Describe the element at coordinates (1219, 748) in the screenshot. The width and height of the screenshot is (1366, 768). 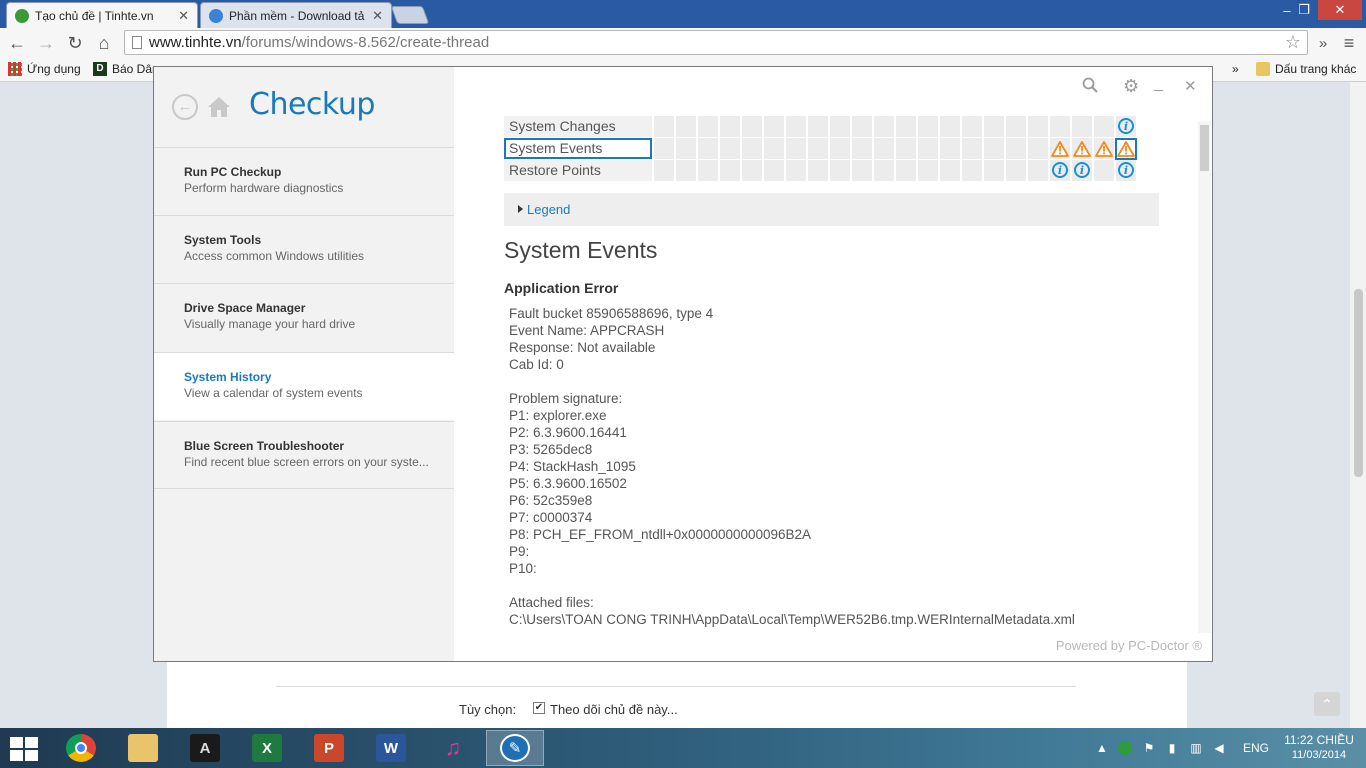
I see `volume-icon: ◀` at that location.